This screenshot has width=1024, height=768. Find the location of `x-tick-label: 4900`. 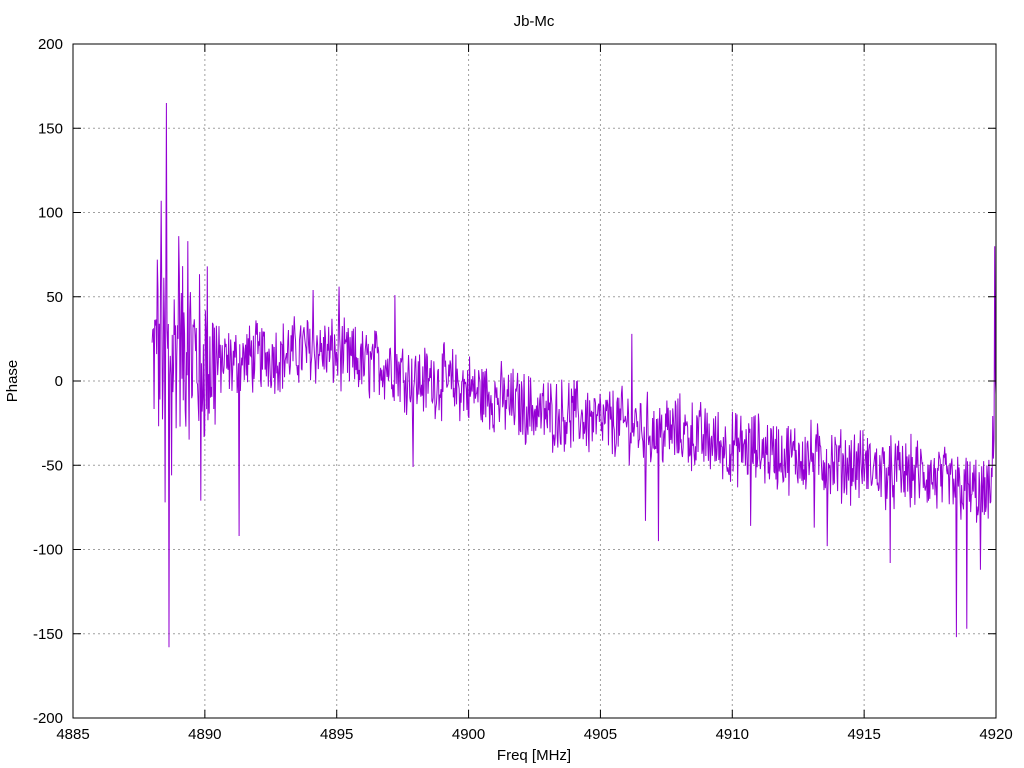

x-tick-label: 4900 is located at coordinates (468, 734).